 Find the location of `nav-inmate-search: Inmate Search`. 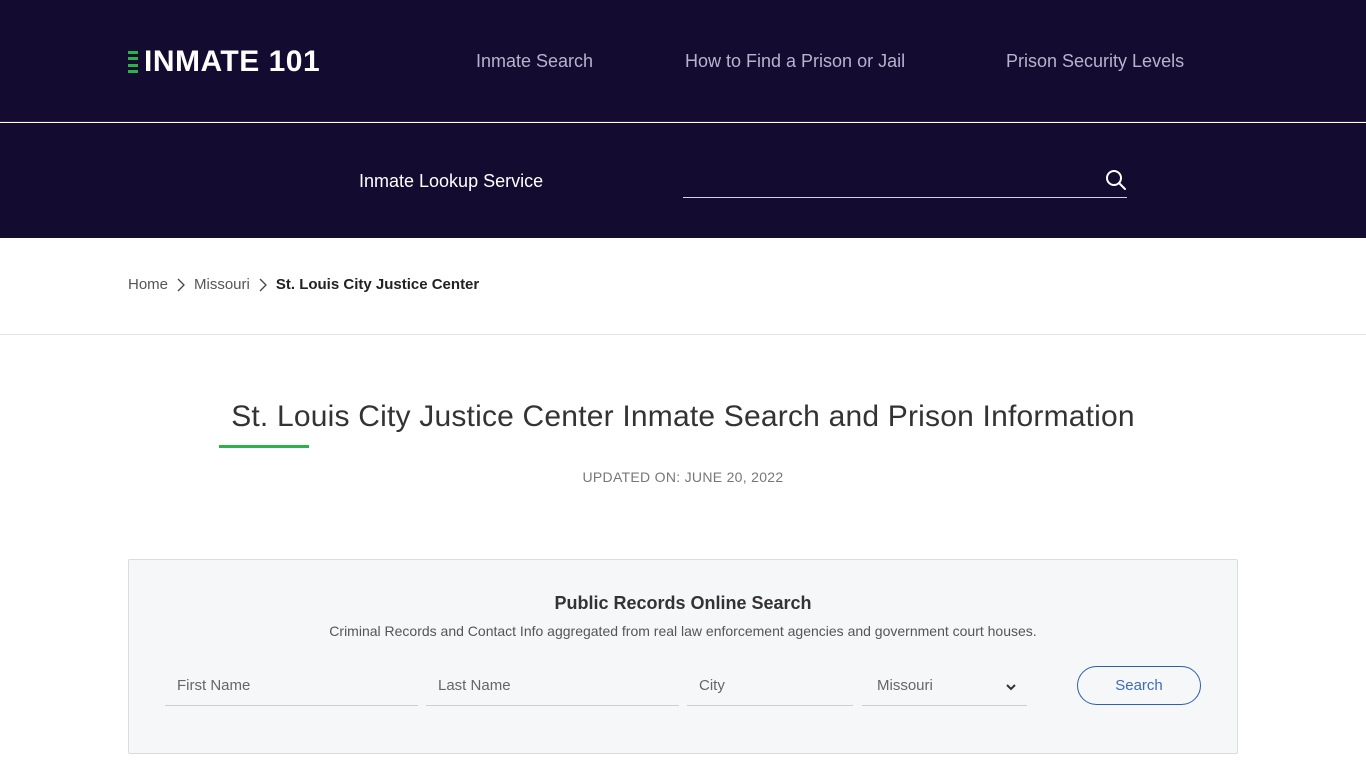

nav-inmate-search: Inmate Search is located at coordinates (534, 61).